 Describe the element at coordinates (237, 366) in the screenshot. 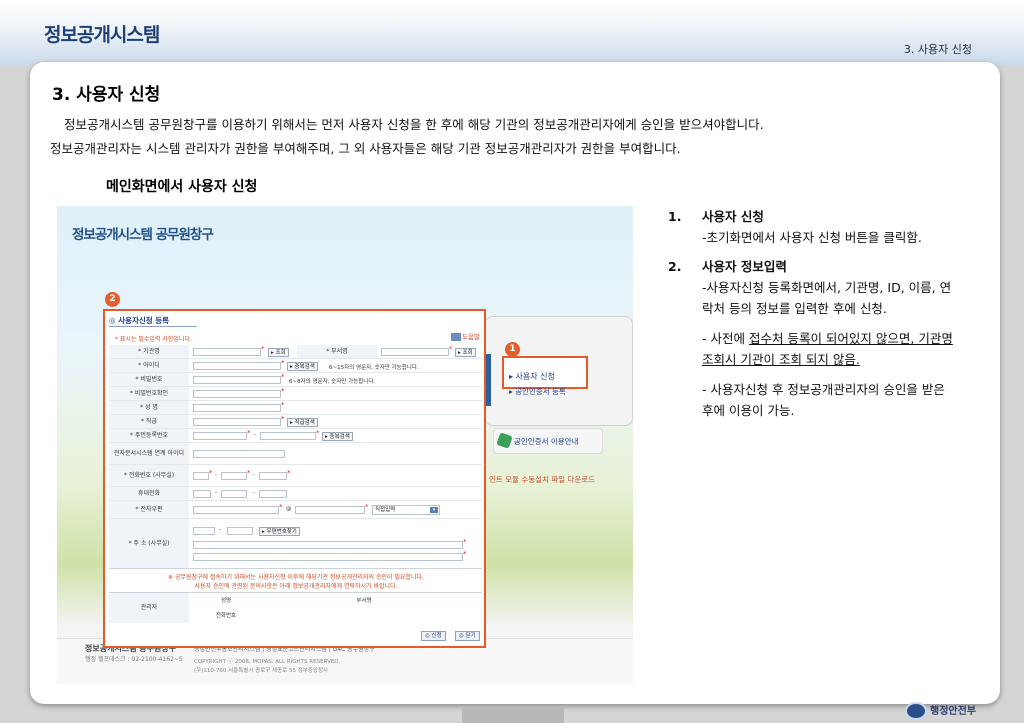

I see `id-input` at that location.